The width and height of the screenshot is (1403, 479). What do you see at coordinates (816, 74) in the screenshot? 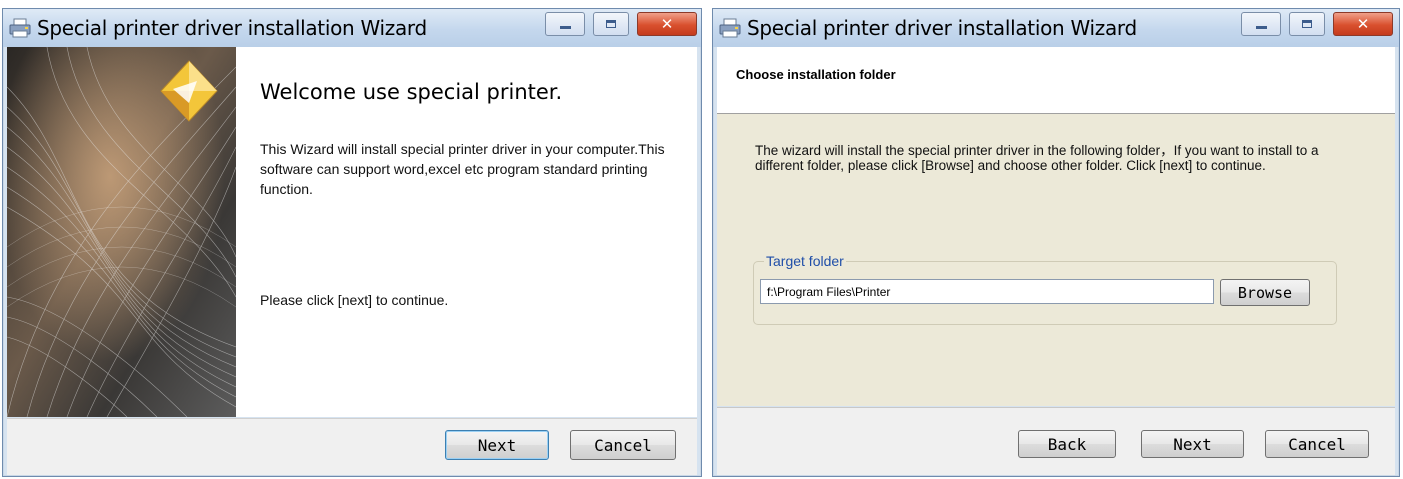
I see `step-title: Choose installation folder` at bounding box center [816, 74].